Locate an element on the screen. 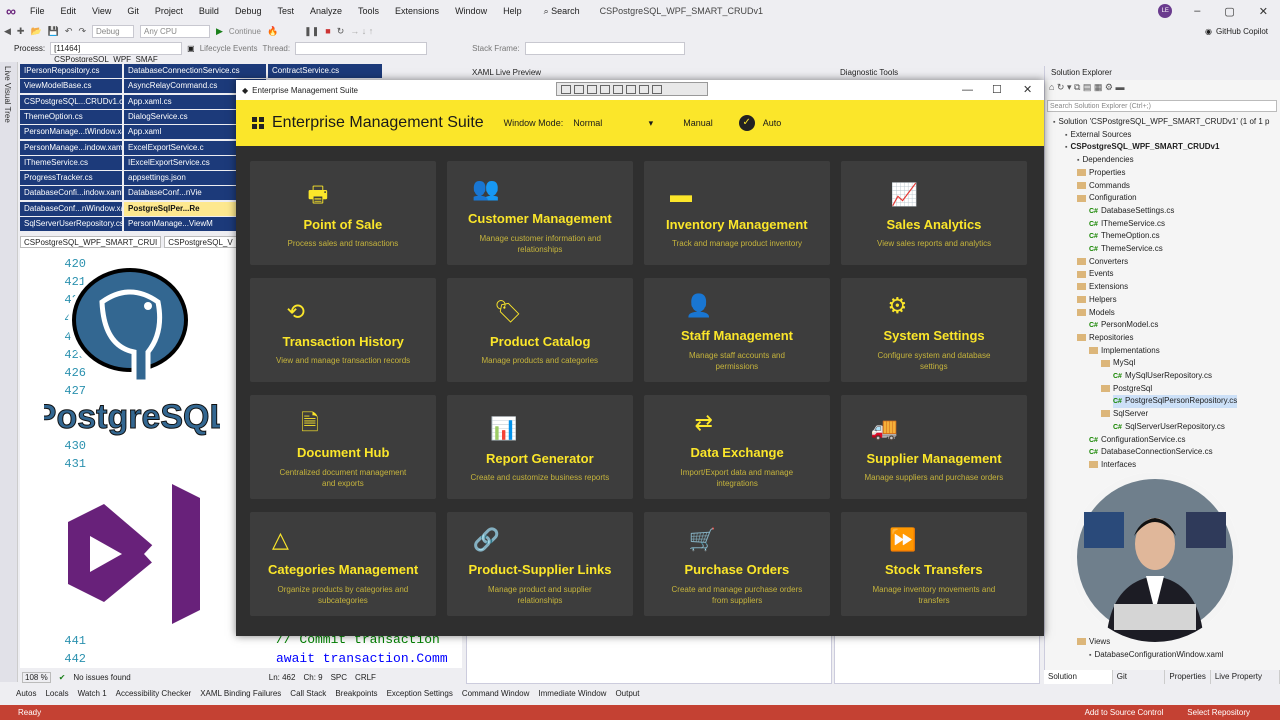 The width and height of the screenshot is (1280, 720). menu-item-project: Project is located at coordinates (169, 11).